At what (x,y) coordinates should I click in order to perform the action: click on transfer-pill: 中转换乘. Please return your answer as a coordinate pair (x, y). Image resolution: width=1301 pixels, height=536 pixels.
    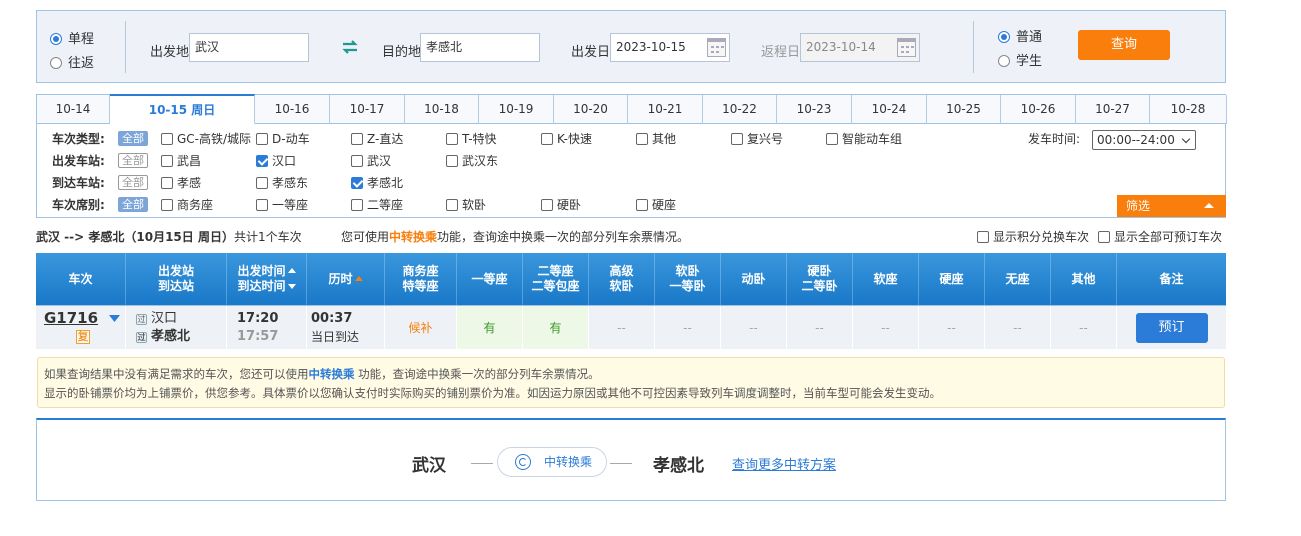
    Looking at the image, I should click on (552, 462).